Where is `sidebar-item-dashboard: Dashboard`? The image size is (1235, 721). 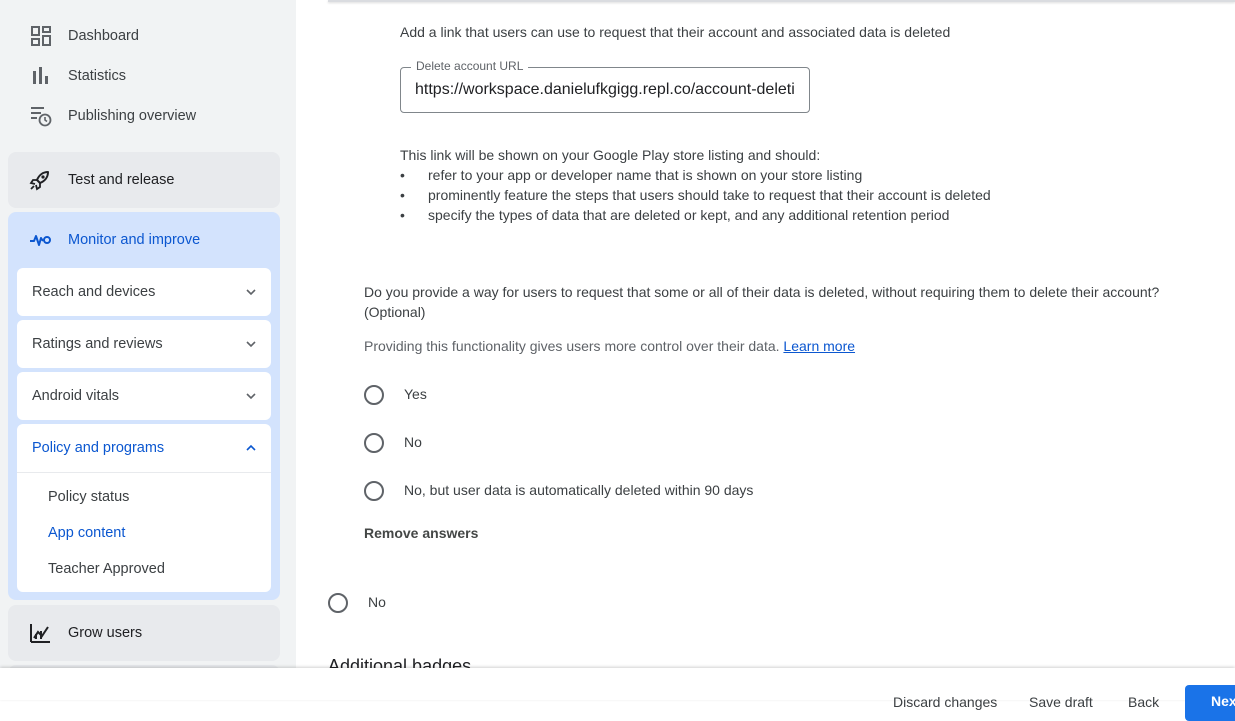
sidebar-item-dashboard: Dashboard is located at coordinates (144, 36).